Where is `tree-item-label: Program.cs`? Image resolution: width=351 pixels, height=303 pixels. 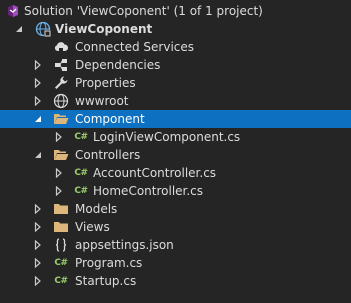
tree-item-label: Program.cs is located at coordinates (109, 263).